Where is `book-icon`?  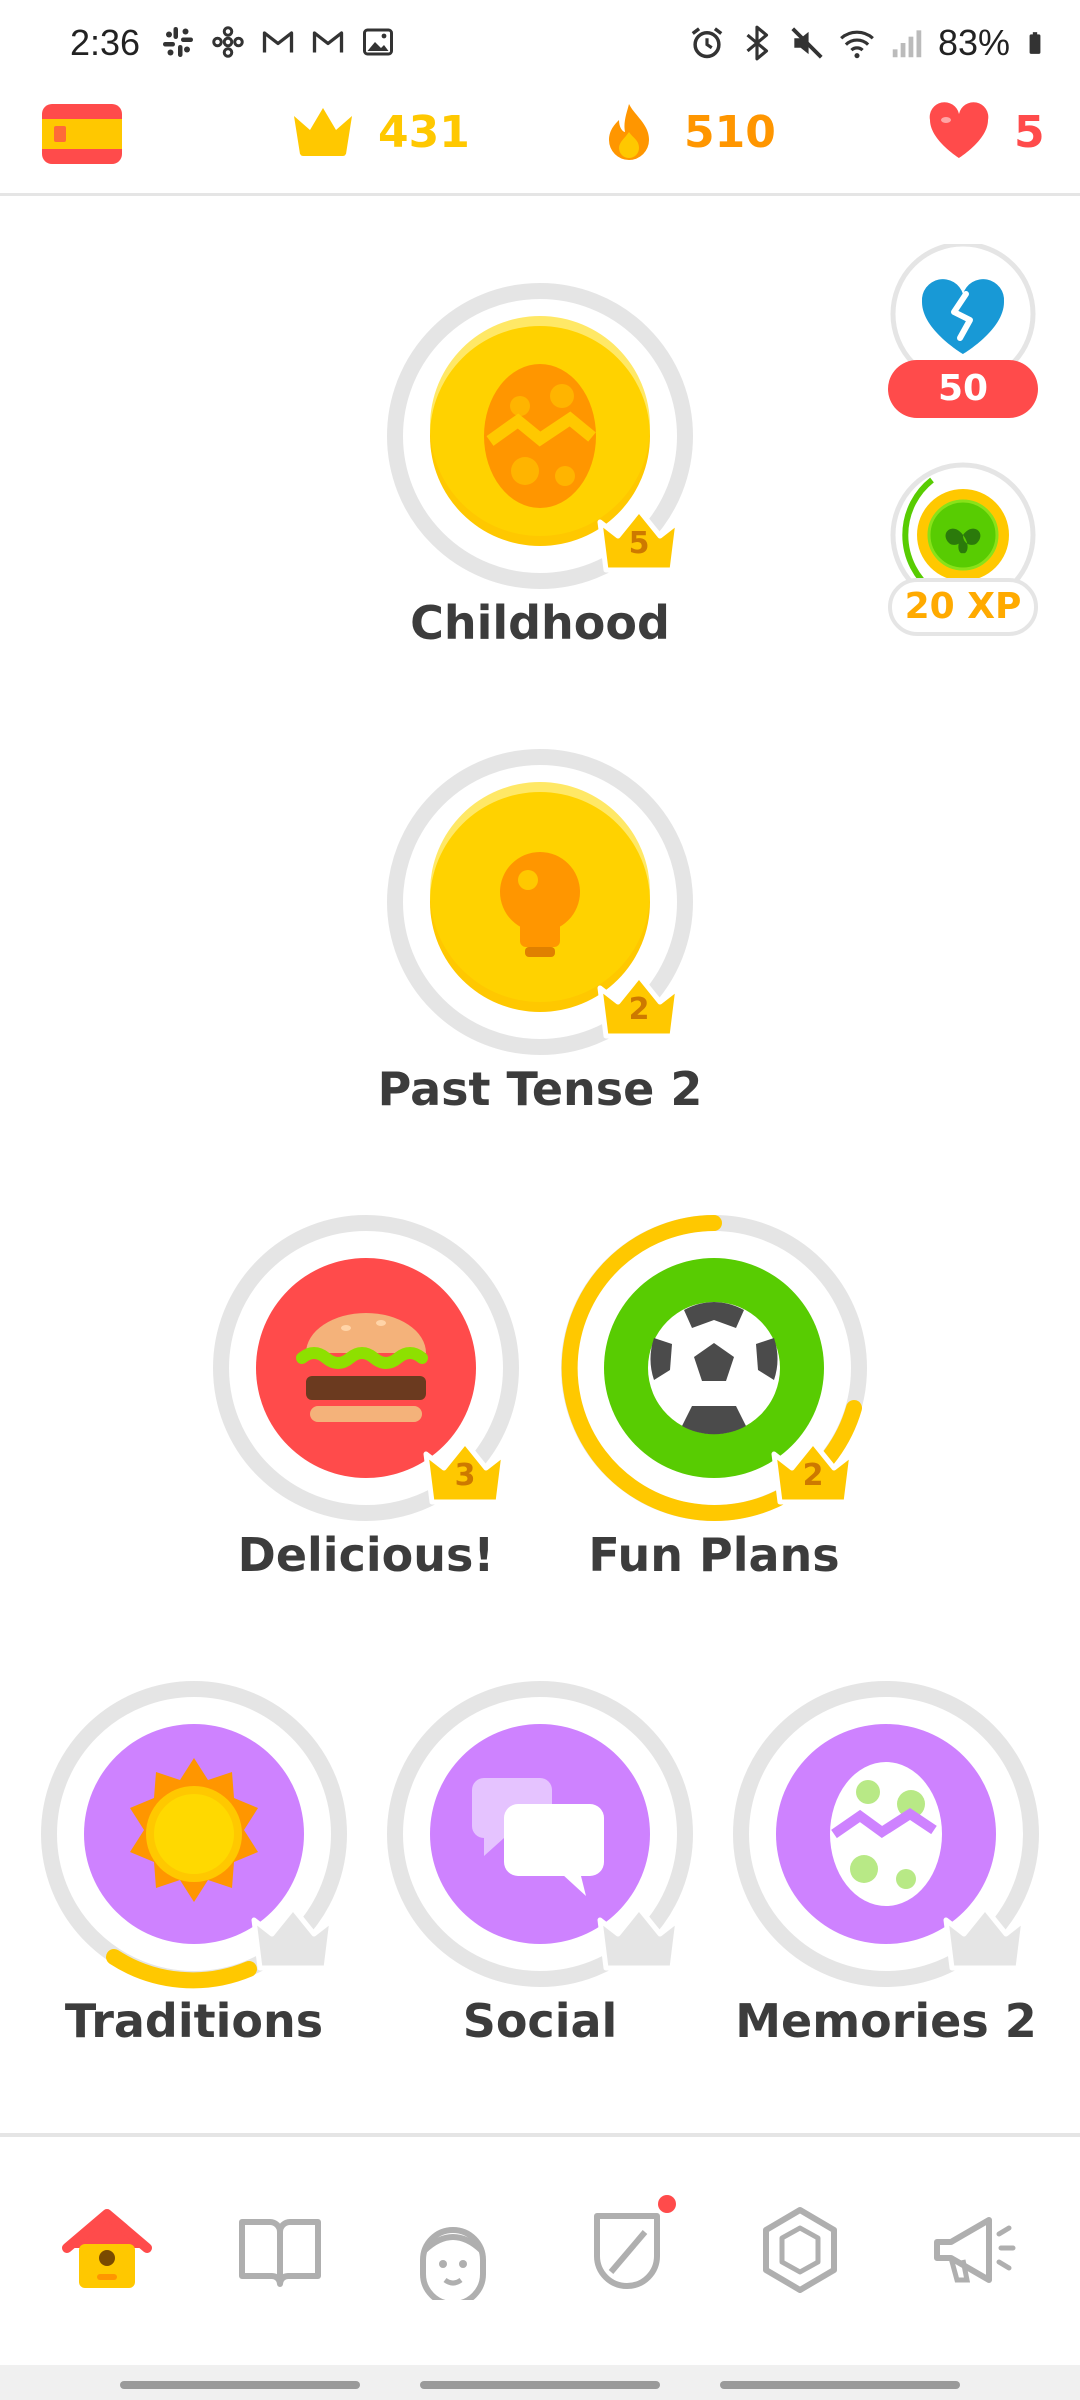 book-icon is located at coordinates (279, 2253).